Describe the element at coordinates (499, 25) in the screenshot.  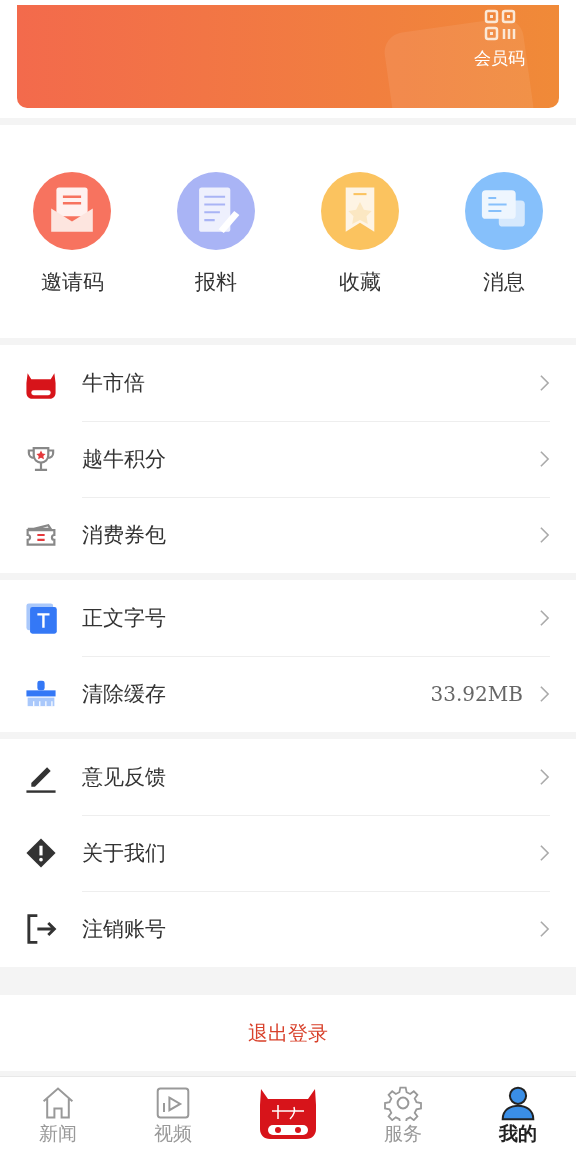
I see `qr-code-icon` at that location.